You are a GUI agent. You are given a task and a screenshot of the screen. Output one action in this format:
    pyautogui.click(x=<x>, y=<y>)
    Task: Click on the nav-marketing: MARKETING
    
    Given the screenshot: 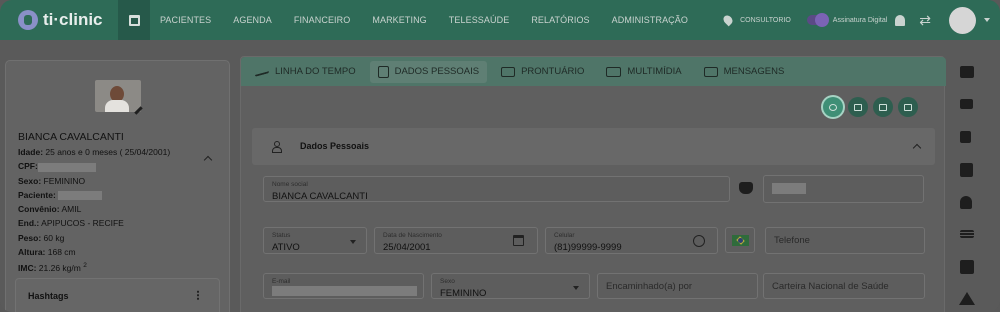 What is the action you would take?
    pyautogui.click(x=399, y=20)
    